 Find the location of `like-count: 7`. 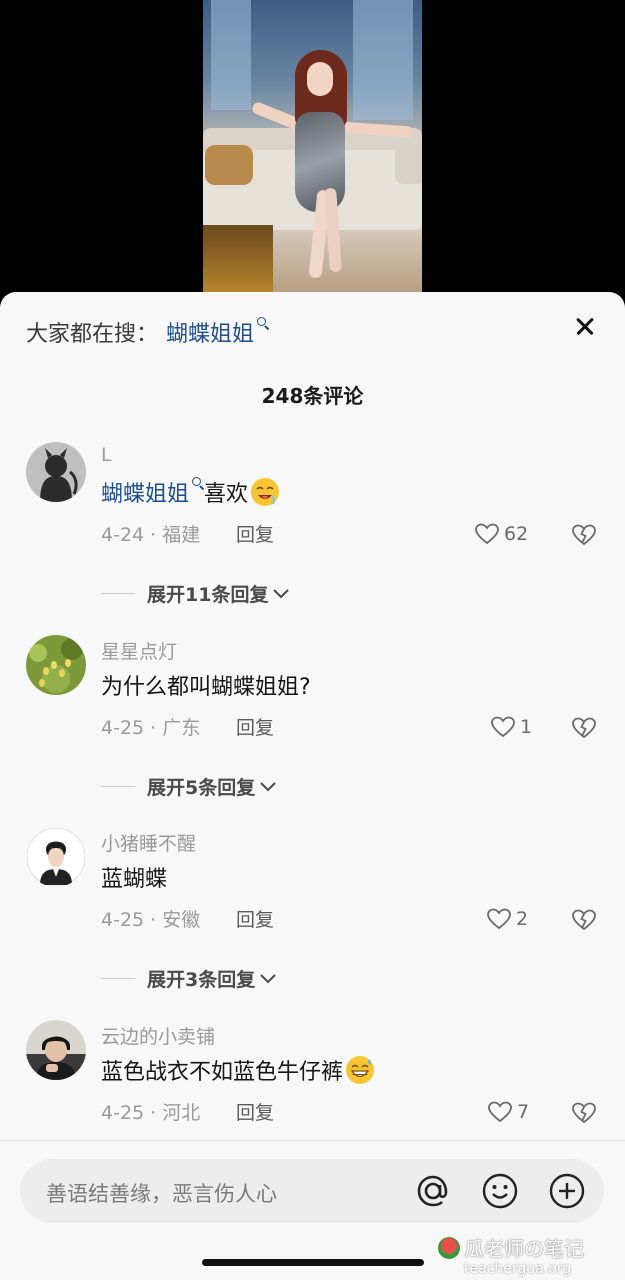

like-count: 7 is located at coordinates (523, 1112).